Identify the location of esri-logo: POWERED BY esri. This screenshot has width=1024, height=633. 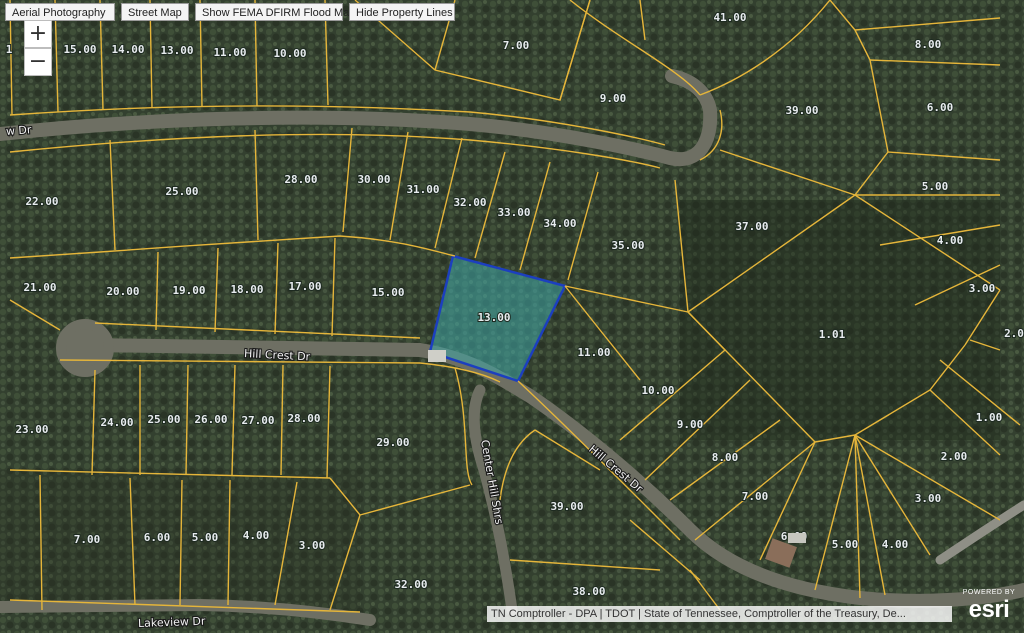
(989, 608).